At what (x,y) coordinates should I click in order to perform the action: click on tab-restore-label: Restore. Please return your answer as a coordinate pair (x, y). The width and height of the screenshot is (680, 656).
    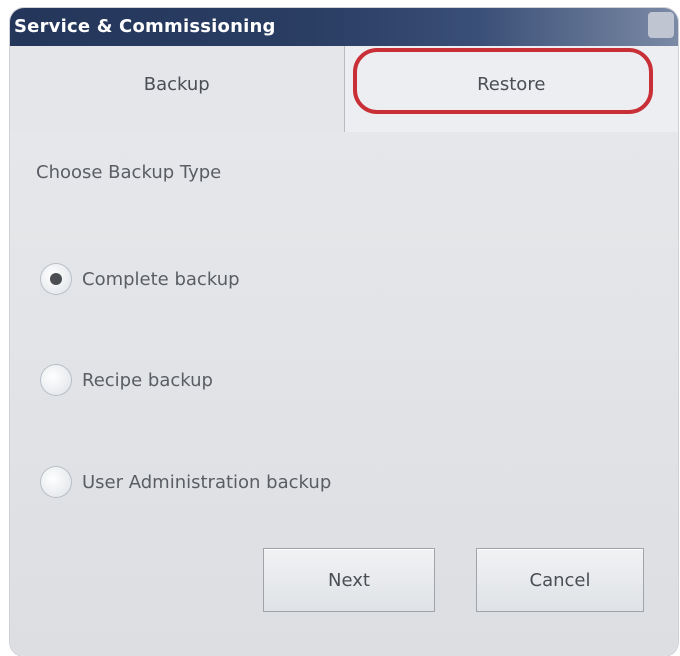
    Looking at the image, I should click on (511, 84).